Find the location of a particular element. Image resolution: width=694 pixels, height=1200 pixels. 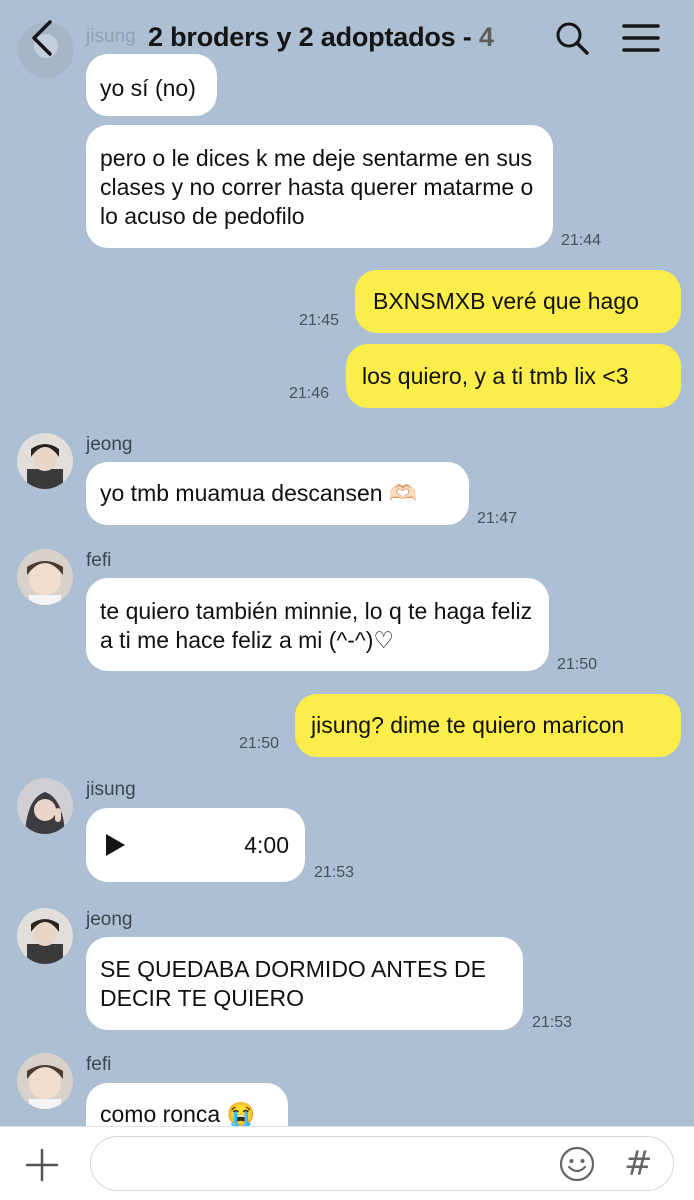

chevron-left-icon is located at coordinates (42, 38).